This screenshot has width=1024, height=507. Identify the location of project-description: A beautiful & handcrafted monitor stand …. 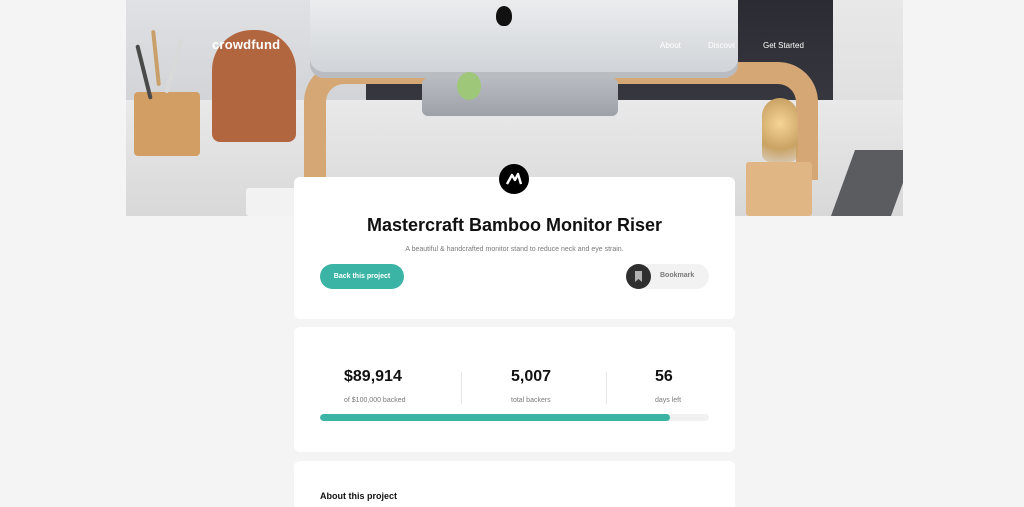
(514, 249).